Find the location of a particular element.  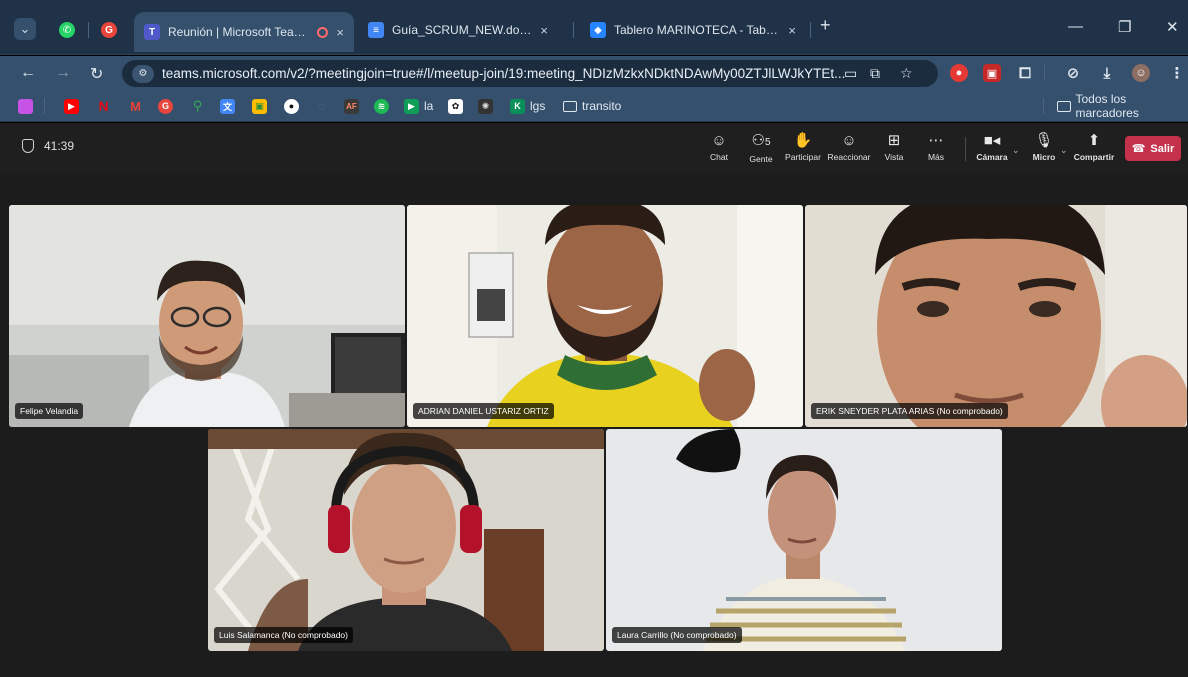

meeting-info-icon is located at coordinates (28, 146).